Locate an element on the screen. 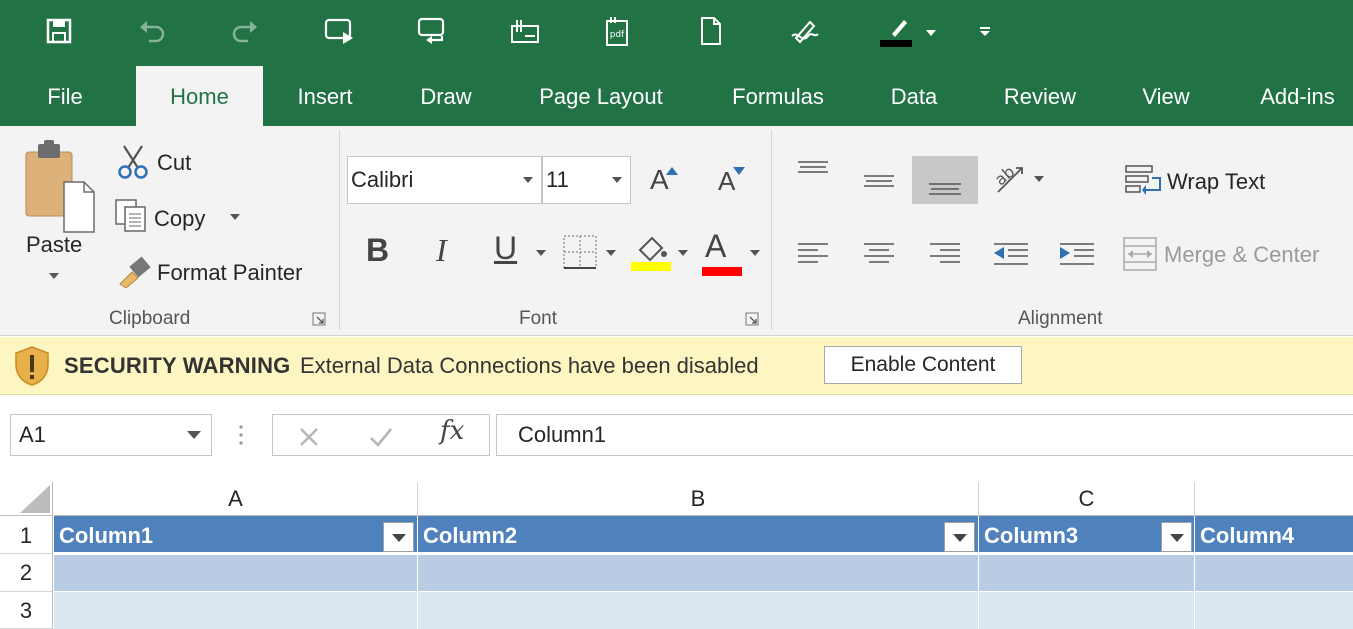 The image size is (1353, 629). font-size-dropdown-icon is located at coordinates (617, 180).